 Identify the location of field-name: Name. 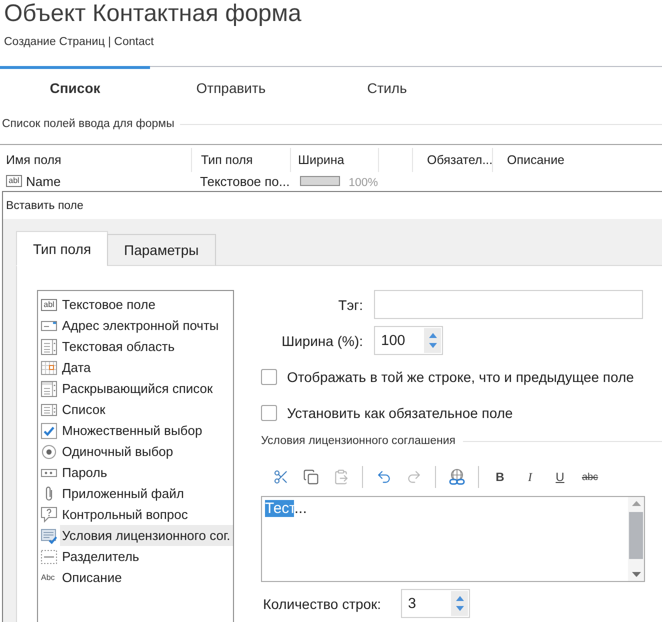
(43, 181).